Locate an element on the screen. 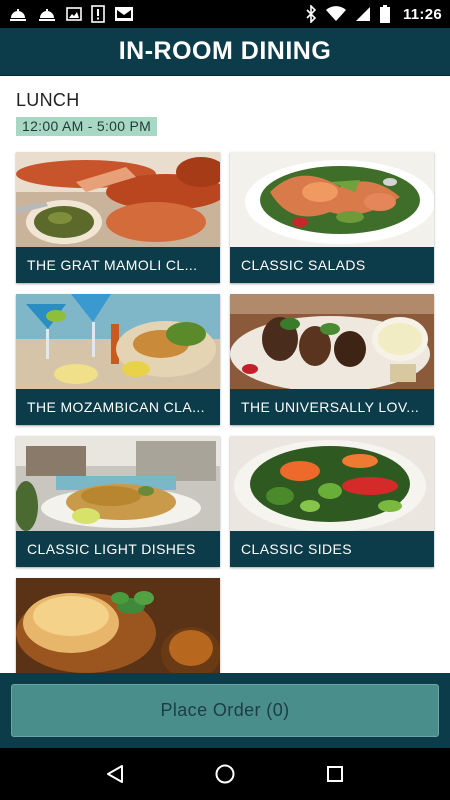 Image resolution: width=450 pixels, height=800 pixels. tile-label: CLASSIC LIGHT DISHES is located at coordinates (111, 549).